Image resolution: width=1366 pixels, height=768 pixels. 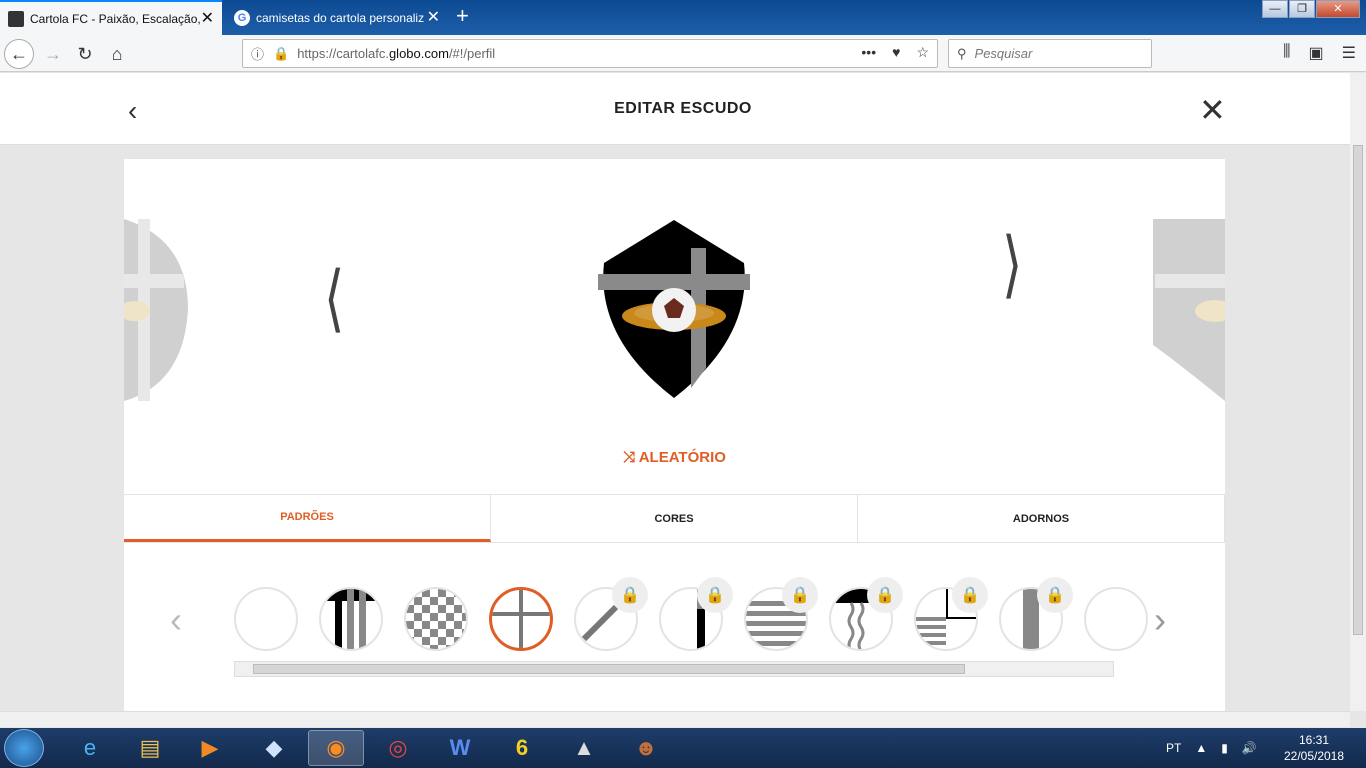 What do you see at coordinates (418, 53) in the screenshot?
I see `url-domain: globo.com` at bounding box center [418, 53].